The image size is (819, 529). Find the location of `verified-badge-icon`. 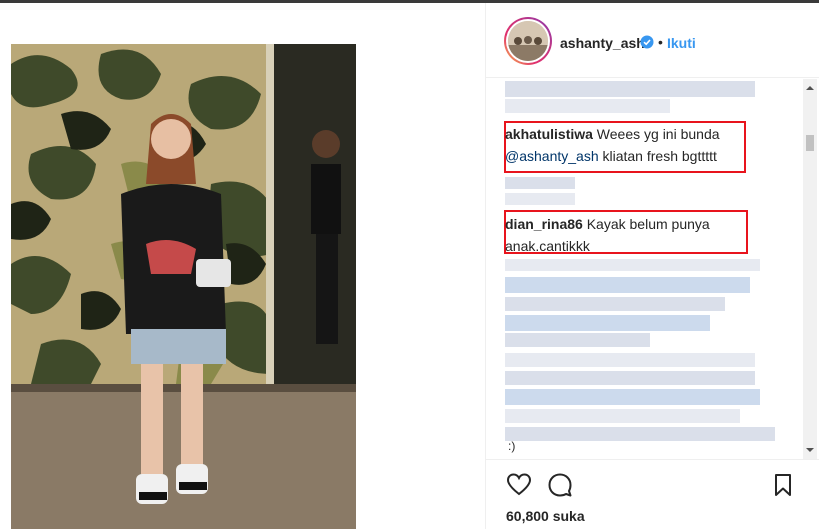

verified-badge-icon is located at coordinates (647, 42).